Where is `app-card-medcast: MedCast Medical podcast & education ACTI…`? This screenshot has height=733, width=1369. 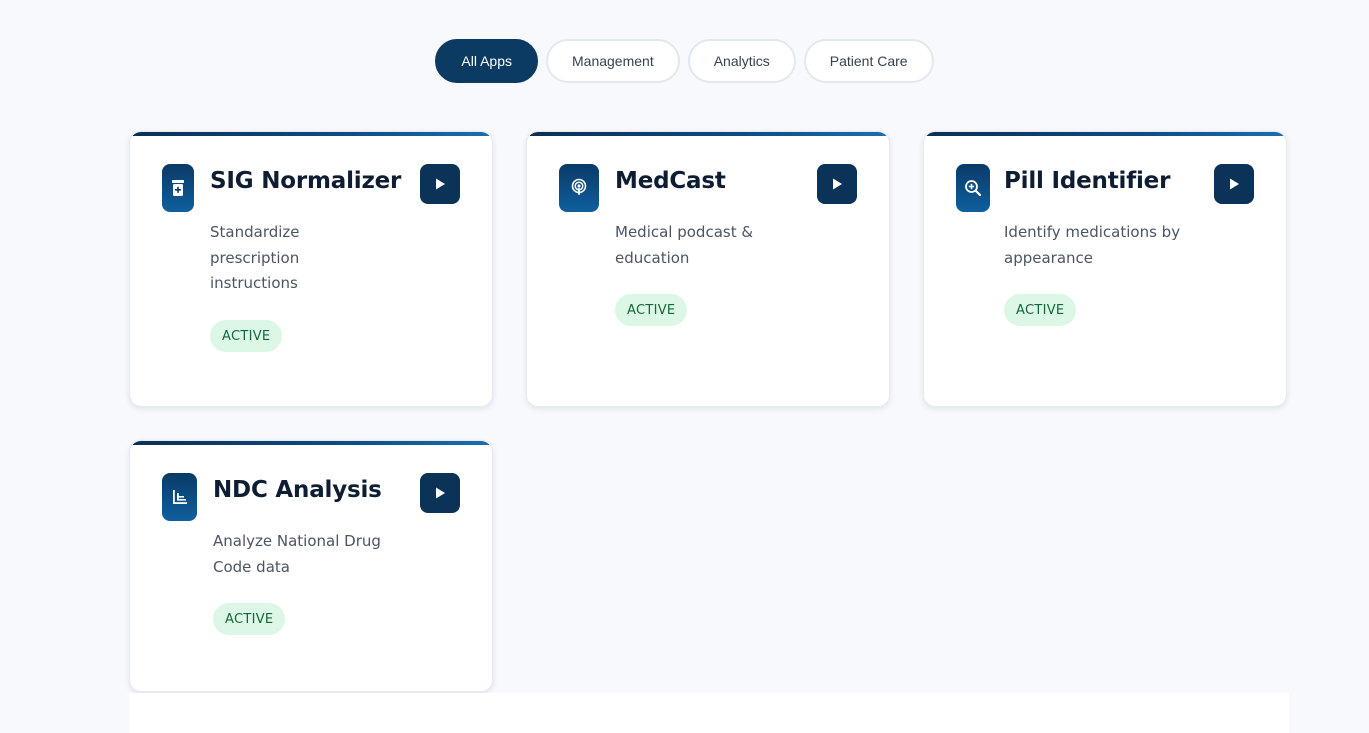
app-card-medcast: MedCast Medical podcast & education ACTI… is located at coordinates (708, 269).